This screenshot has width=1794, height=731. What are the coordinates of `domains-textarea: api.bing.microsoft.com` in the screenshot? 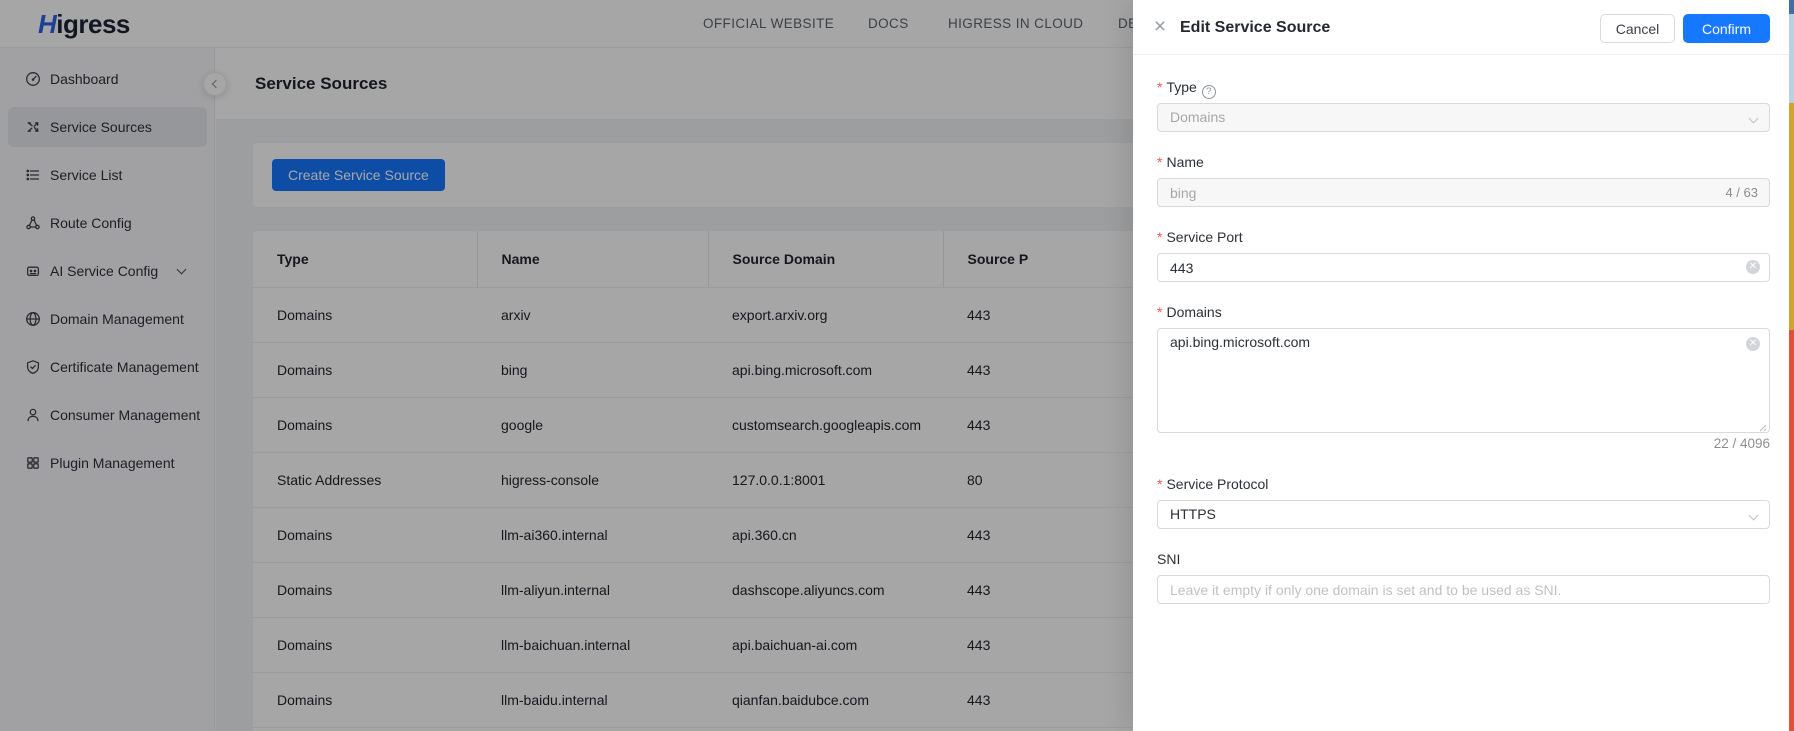 It's located at (1463, 380).